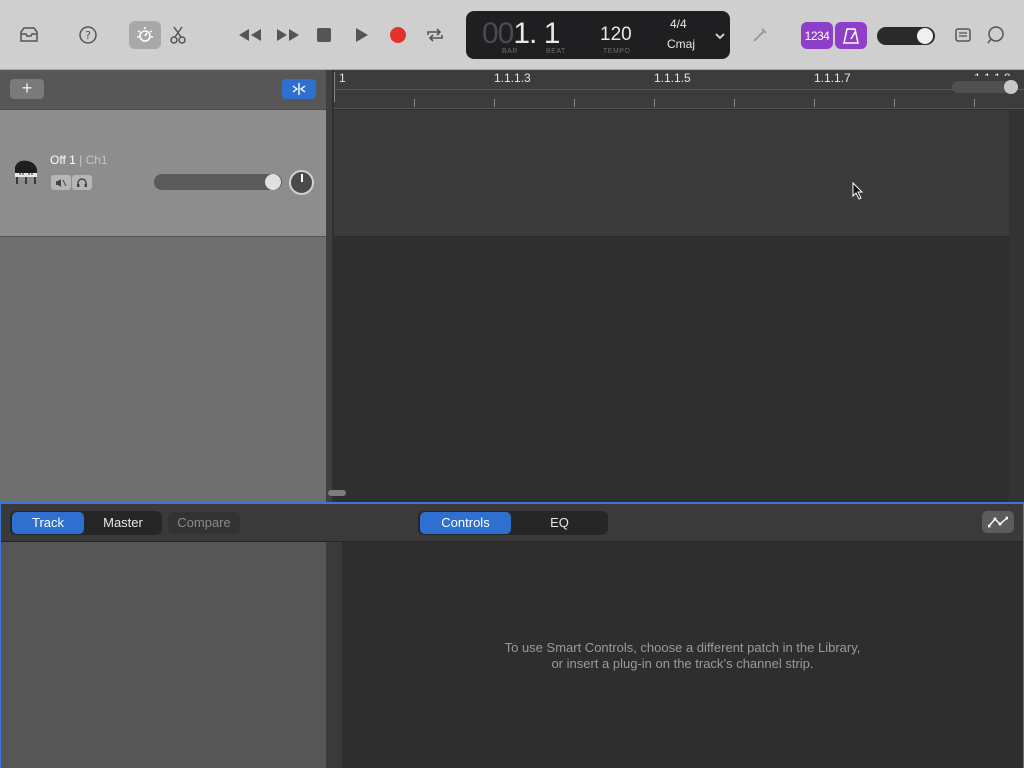  What do you see at coordinates (362, 35) in the screenshot?
I see `play-icon` at bounding box center [362, 35].